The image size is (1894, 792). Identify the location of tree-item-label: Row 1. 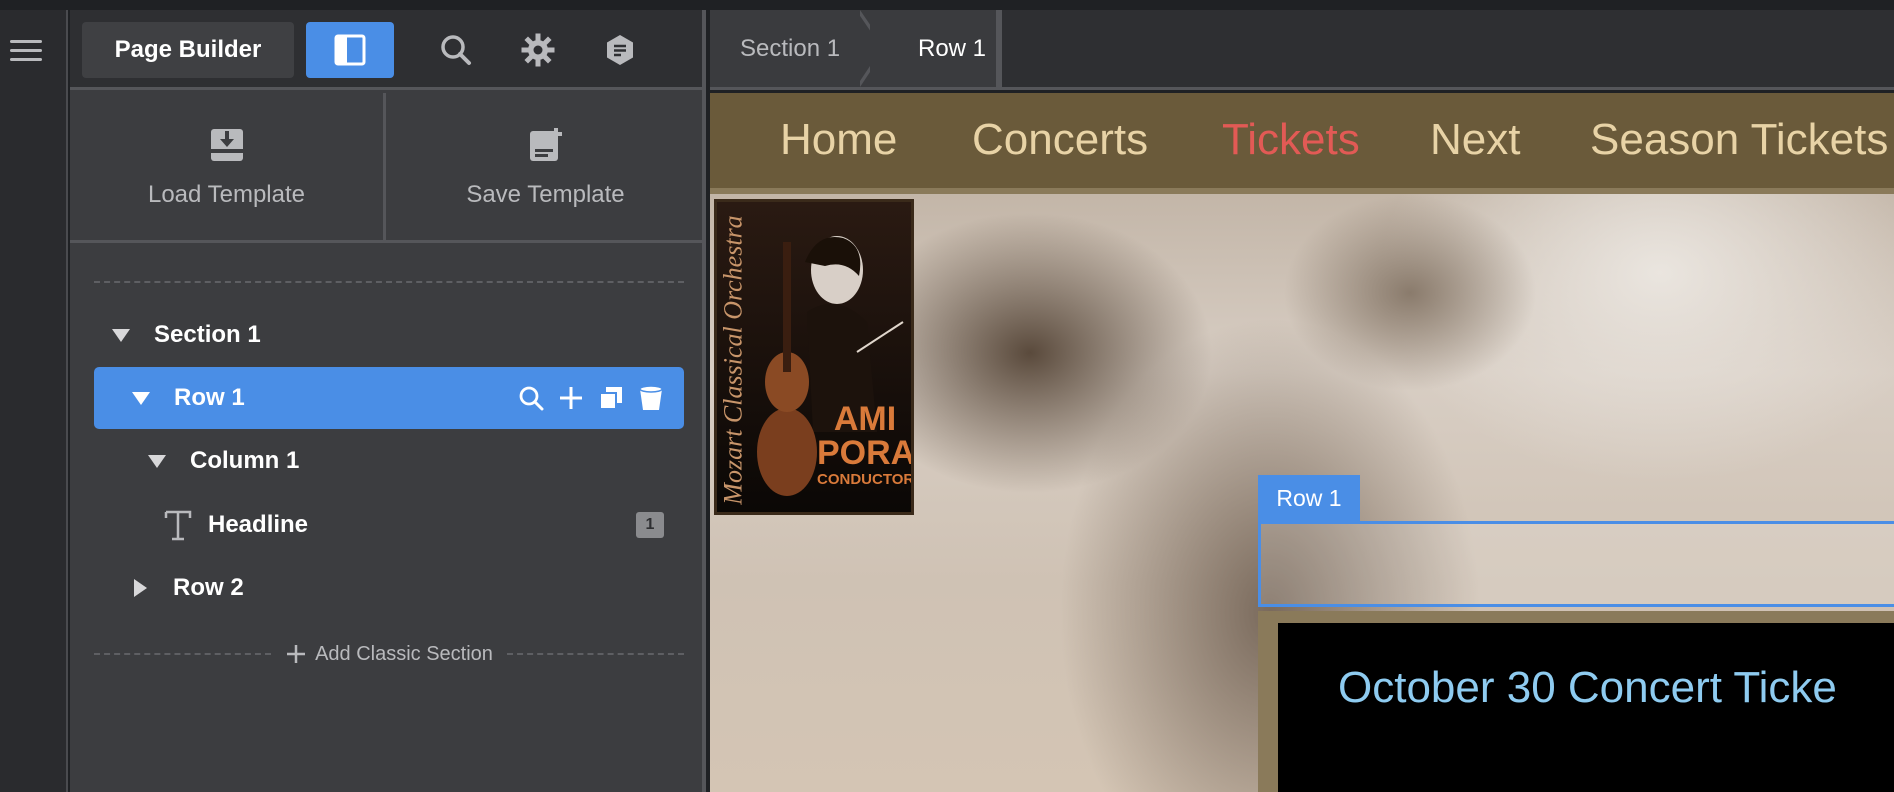
(209, 397).